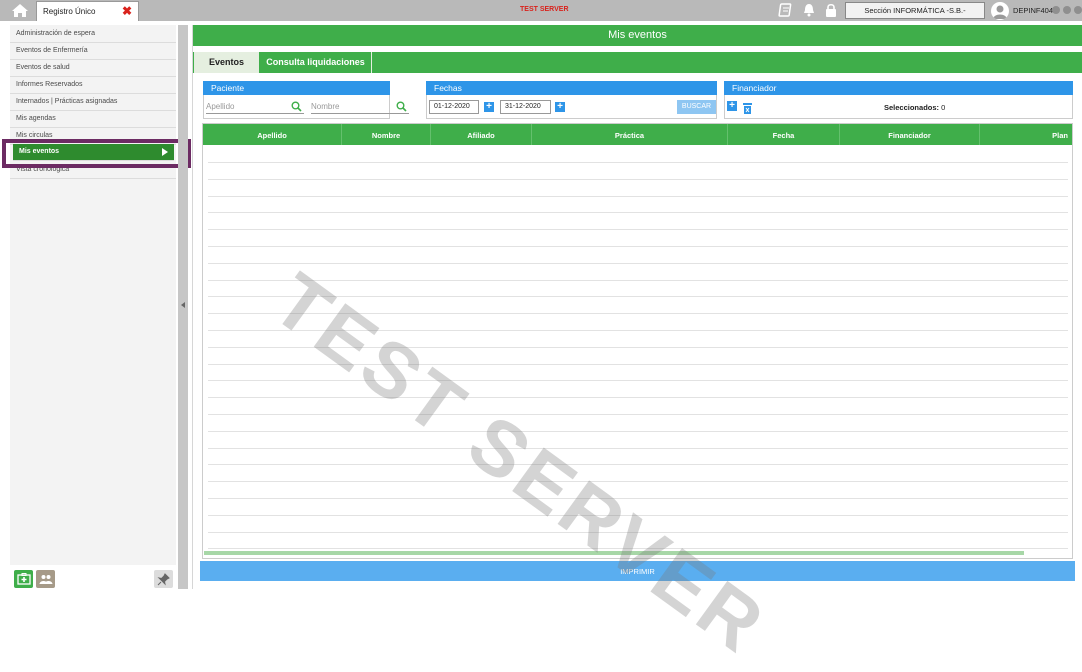 The height and width of the screenshot is (672, 1082). Describe the element at coordinates (93, 34) in the screenshot. I see `sidebar-item-administracion-de-espera: Administración de espera` at that location.